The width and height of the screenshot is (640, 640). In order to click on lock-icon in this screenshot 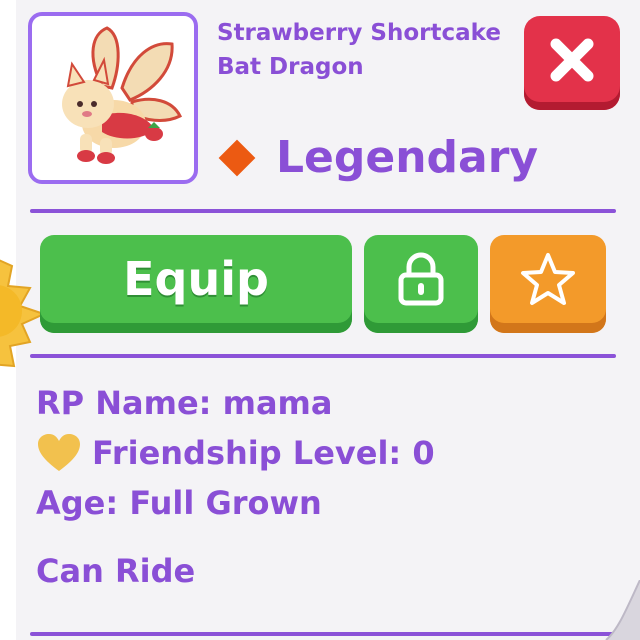, I will do `click(421, 279)`.